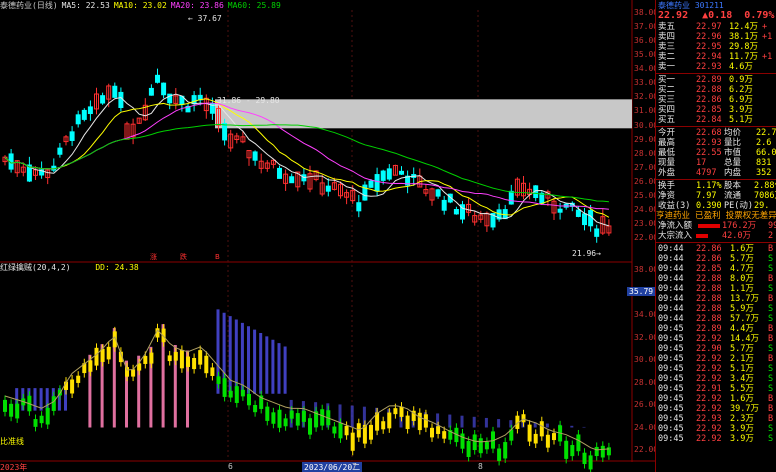  Describe the element at coordinates (733, 163) in the screenshot. I see `stat-label: 总量` at that location.